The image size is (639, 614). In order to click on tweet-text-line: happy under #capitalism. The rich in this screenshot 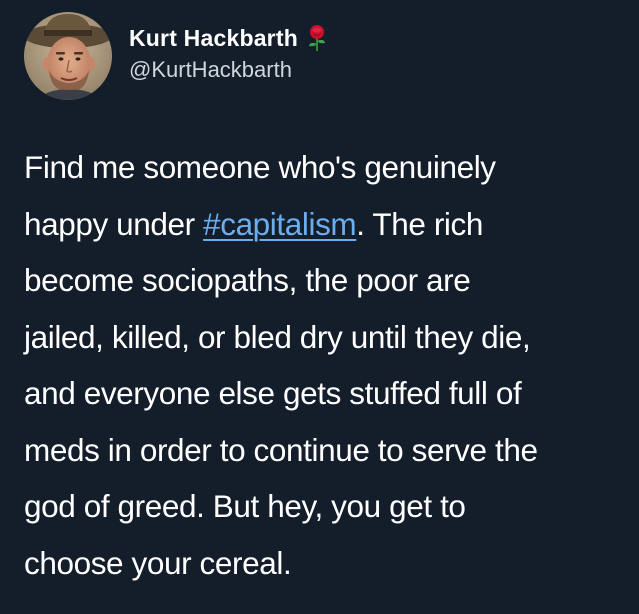, I will do `click(324, 224)`.